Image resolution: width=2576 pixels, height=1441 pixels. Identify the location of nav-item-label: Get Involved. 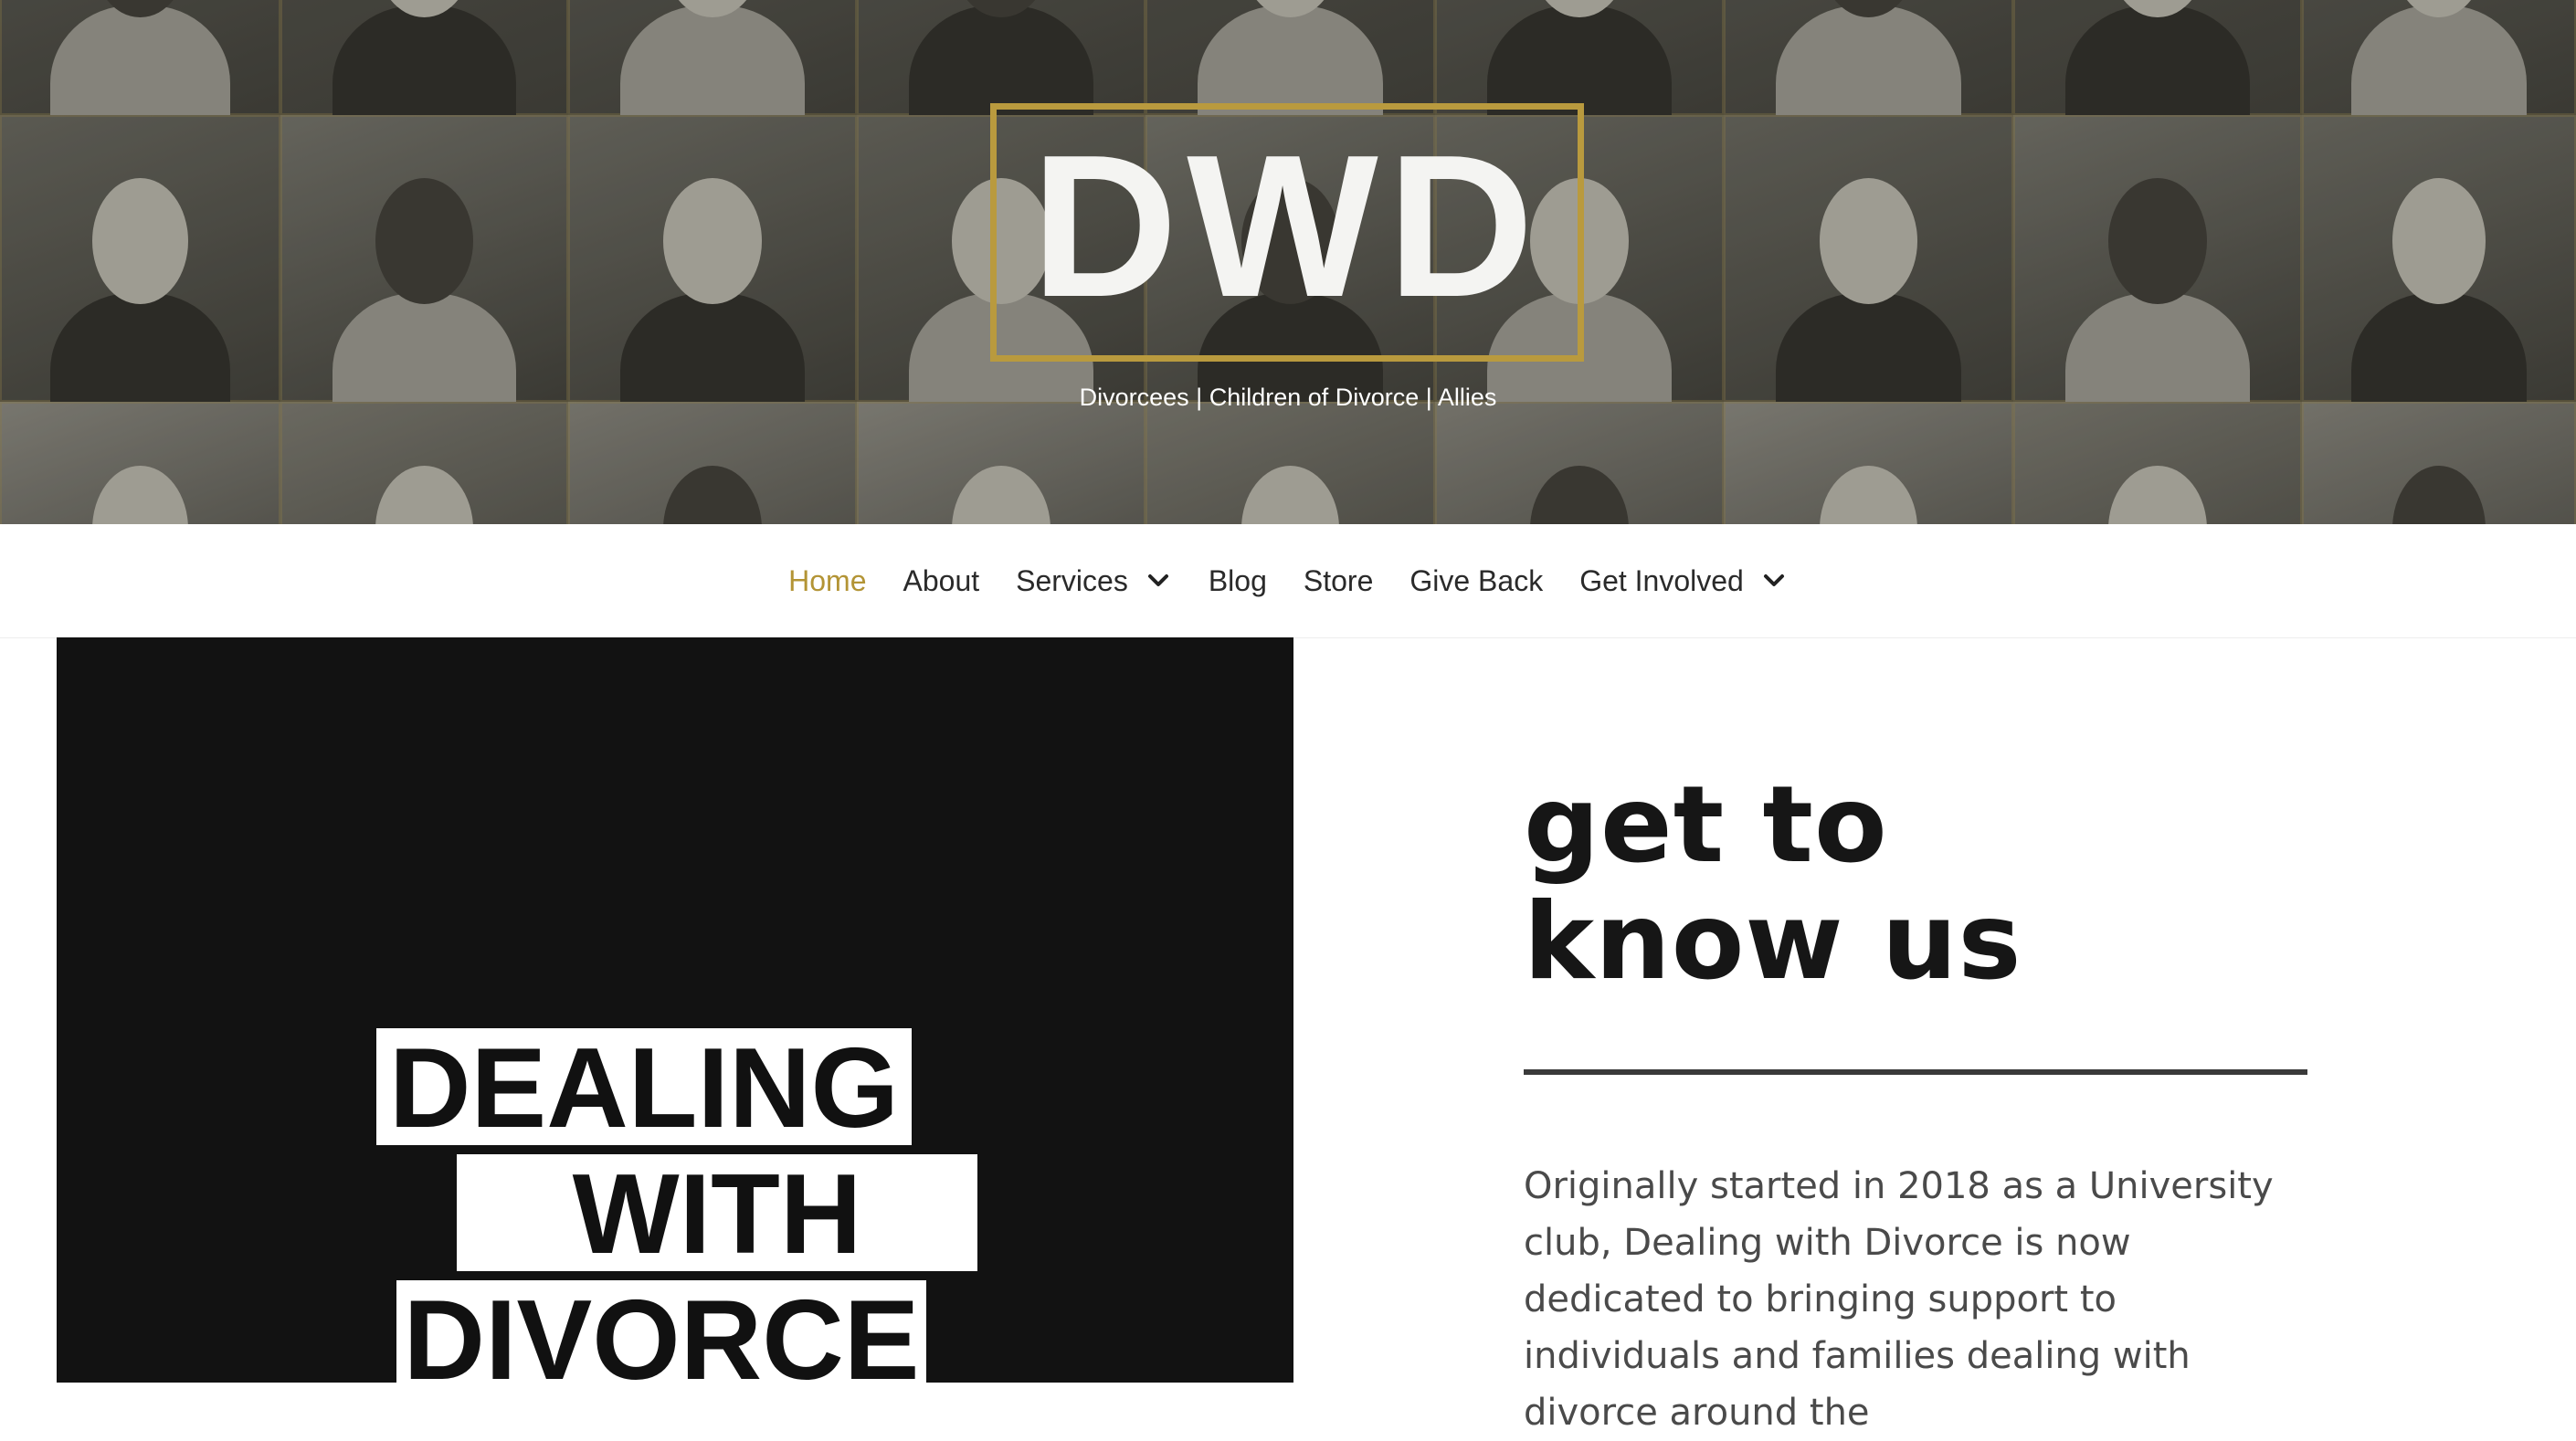
(1661, 580).